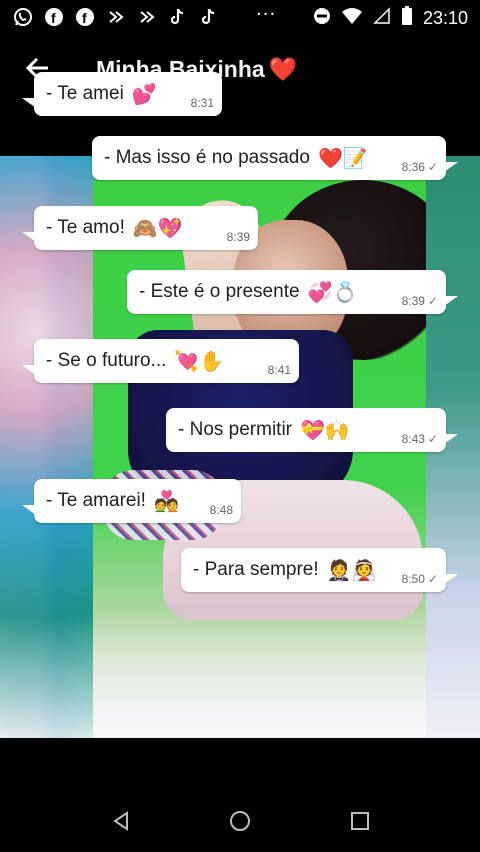  I want to click on message-time-value: 8:31, so click(202, 103).